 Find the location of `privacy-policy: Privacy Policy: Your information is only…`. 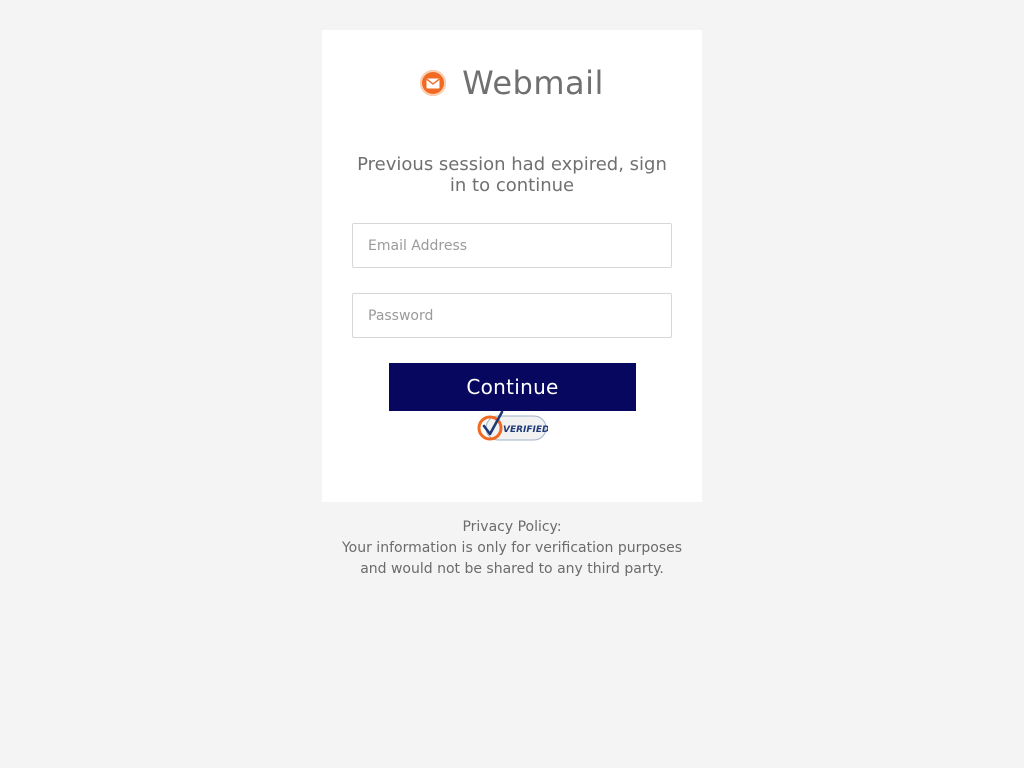

privacy-policy: Privacy Policy: Your information is only… is located at coordinates (512, 548).